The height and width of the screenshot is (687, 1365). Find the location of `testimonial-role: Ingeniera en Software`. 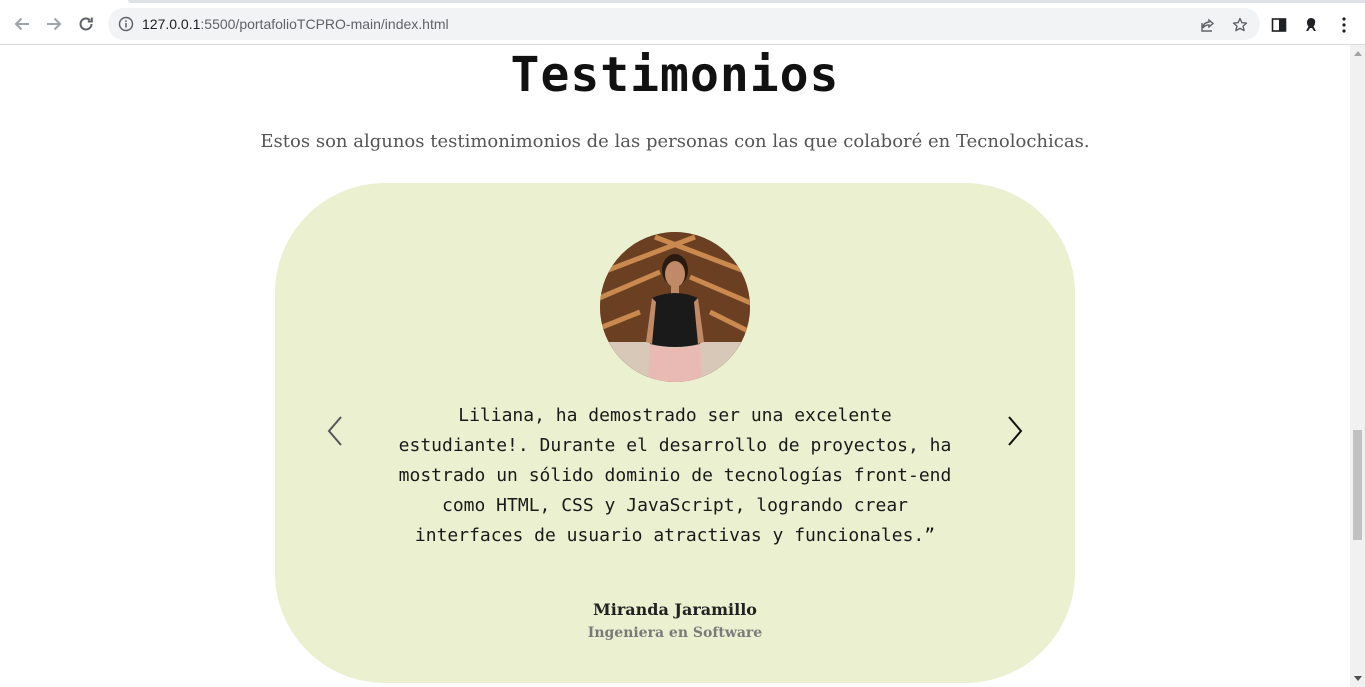

testimonial-role: Ingeniera en Software is located at coordinates (675, 633).